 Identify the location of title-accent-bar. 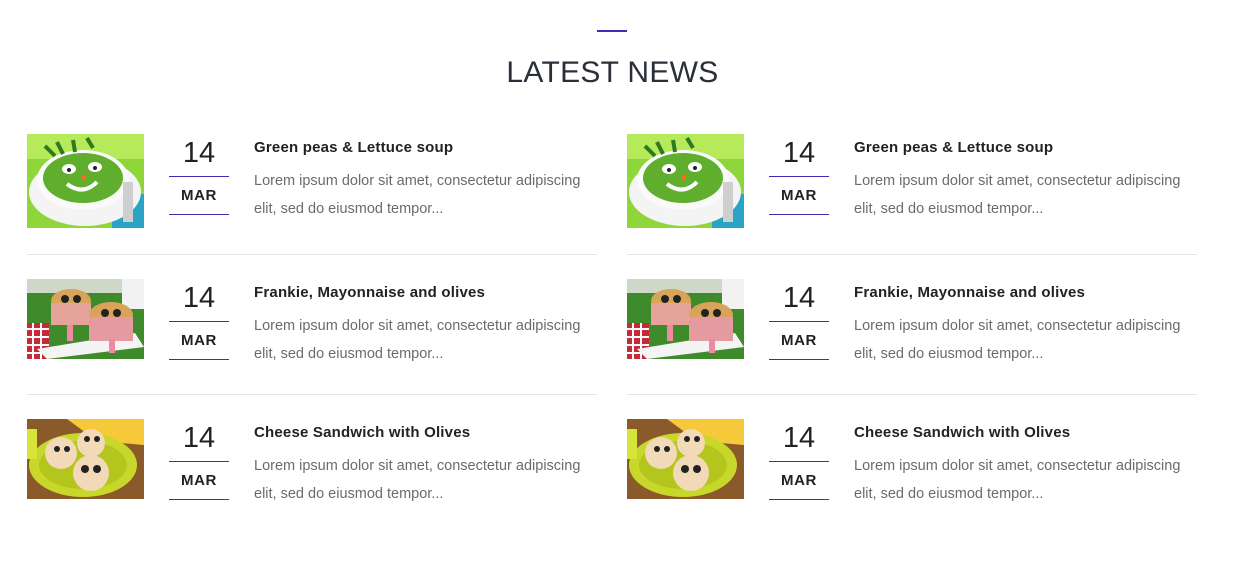
(612, 31).